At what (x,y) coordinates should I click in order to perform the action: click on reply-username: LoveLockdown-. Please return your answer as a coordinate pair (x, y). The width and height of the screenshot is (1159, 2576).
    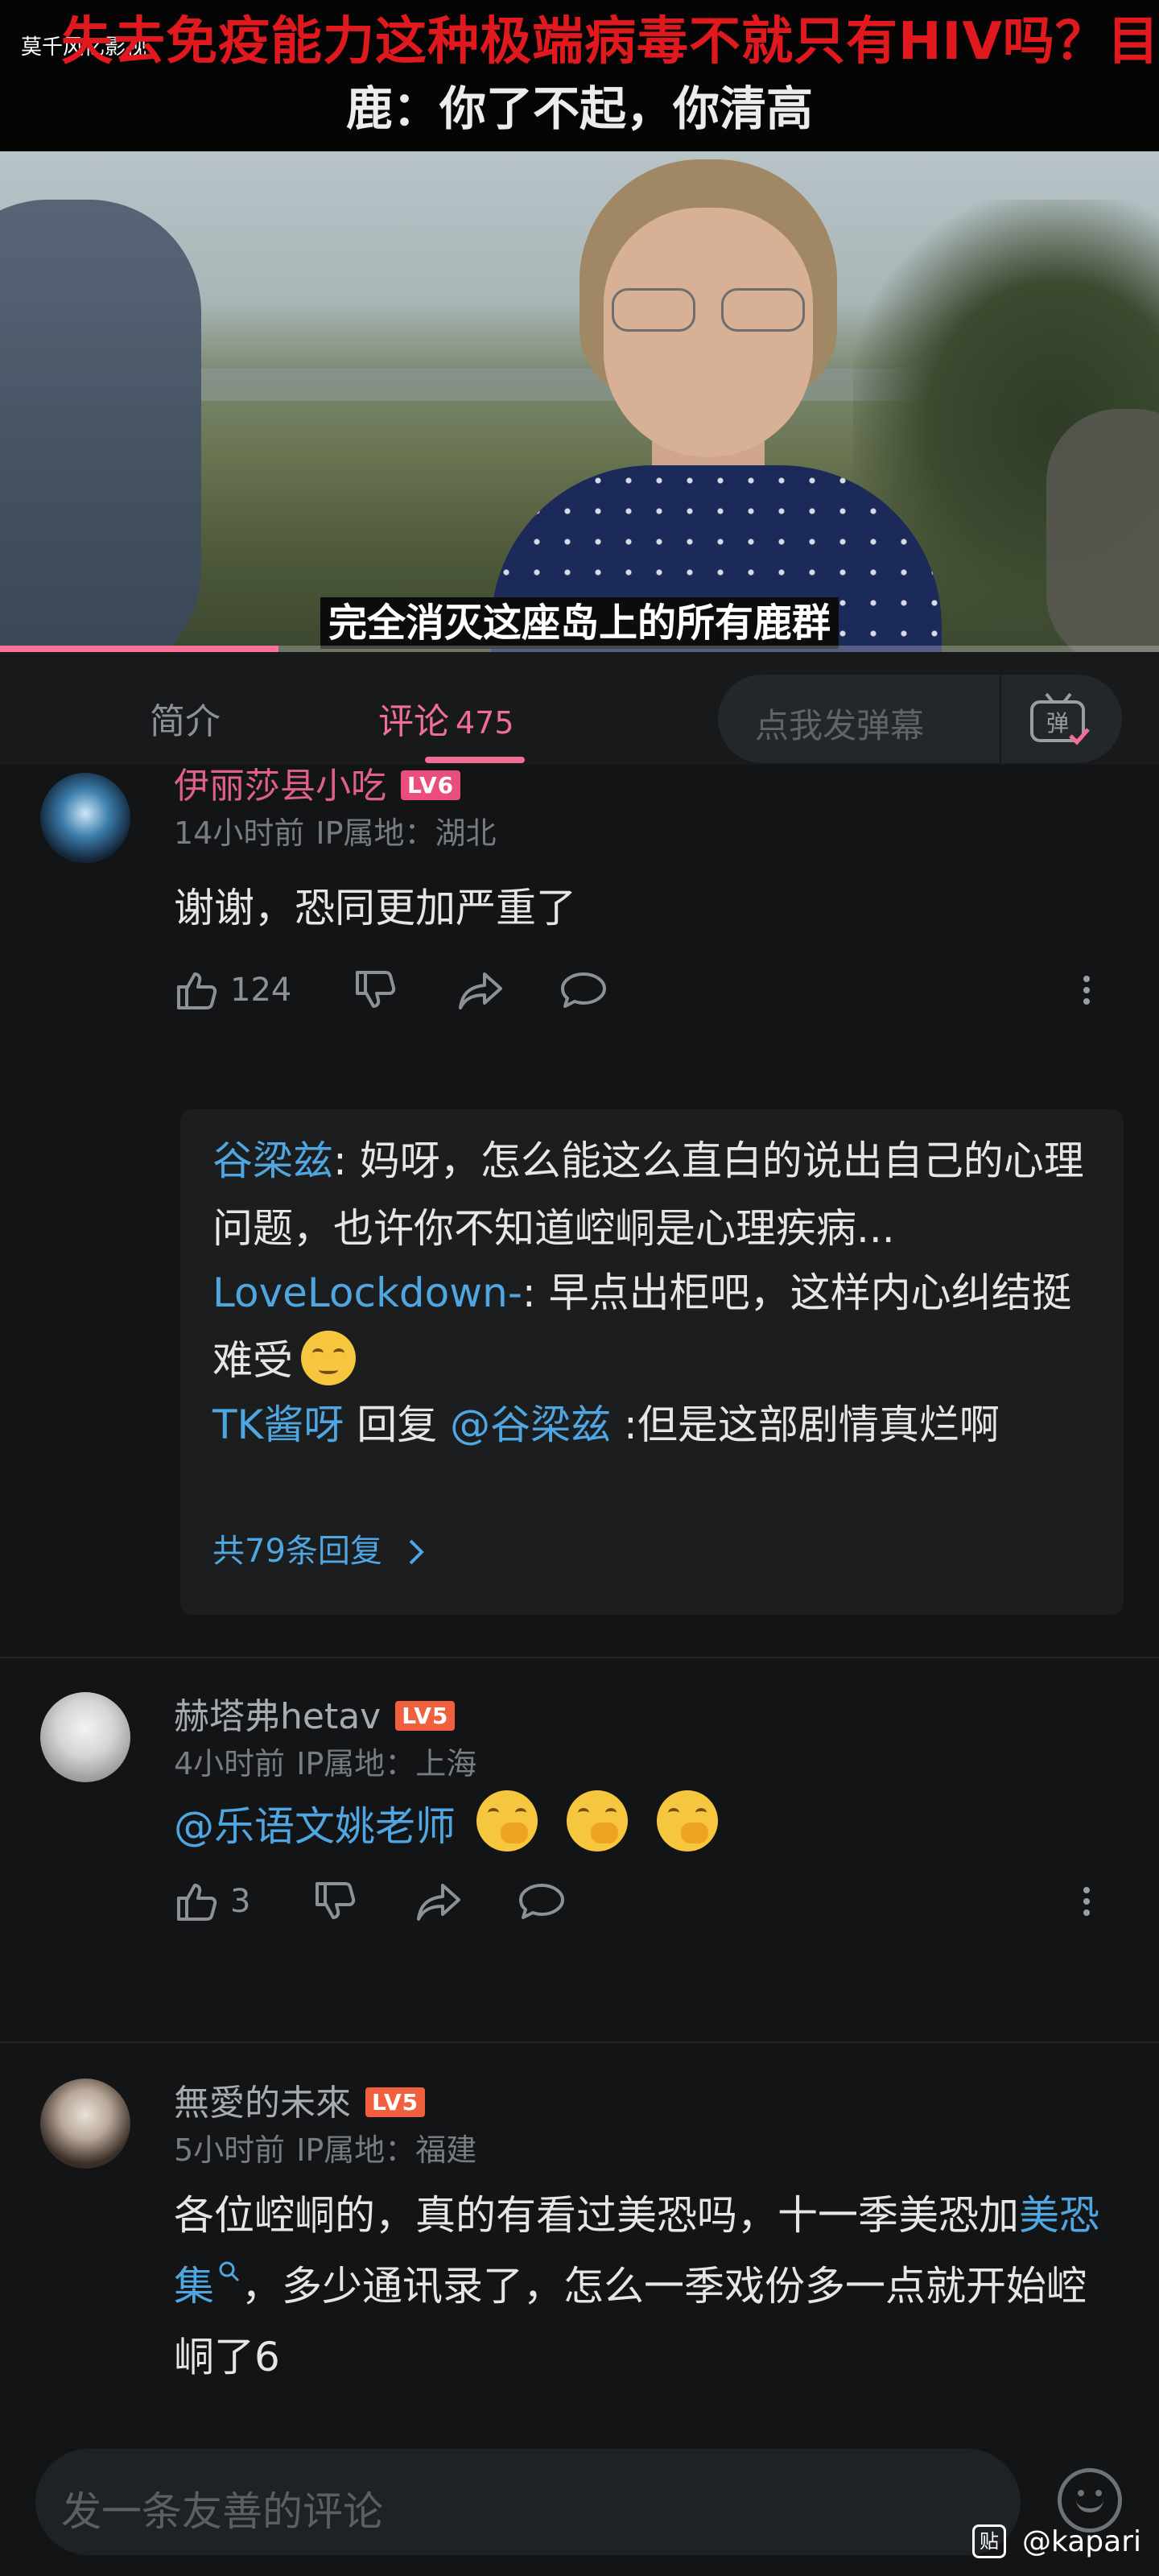
    Looking at the image, I should click on (367, 1292).